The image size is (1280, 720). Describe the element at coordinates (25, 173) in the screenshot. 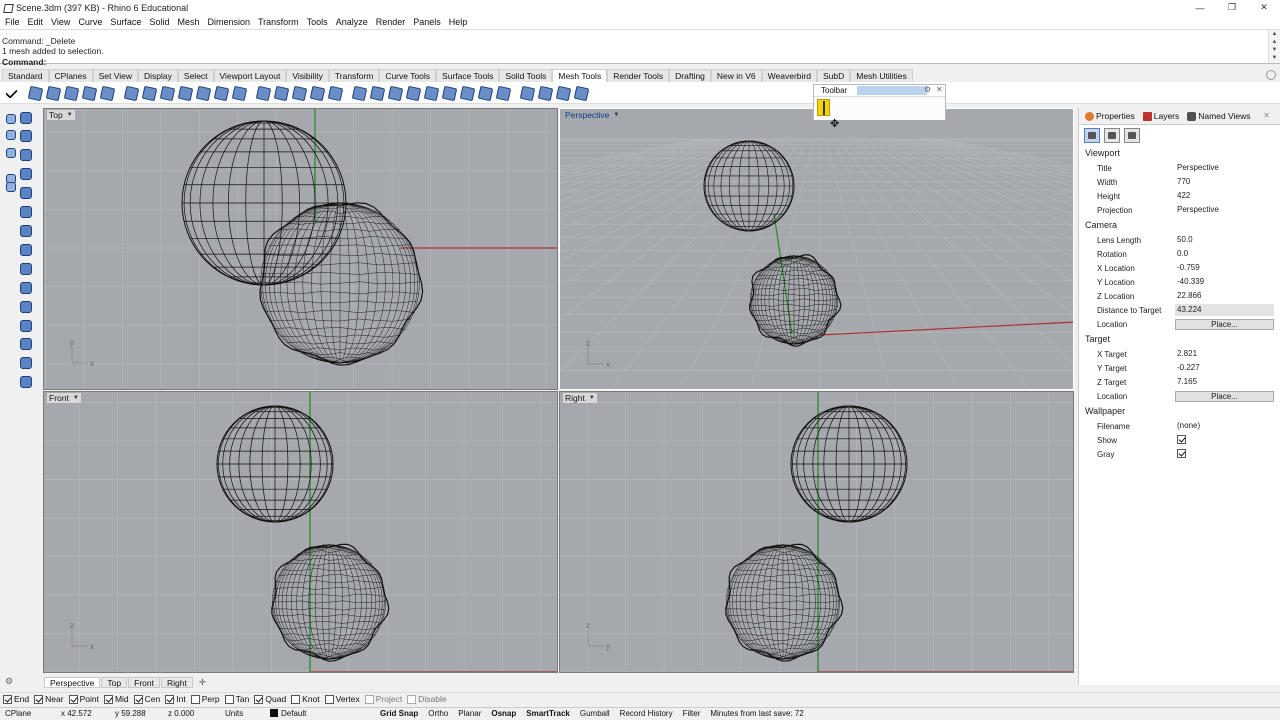

I see `circle-icon` at that location.